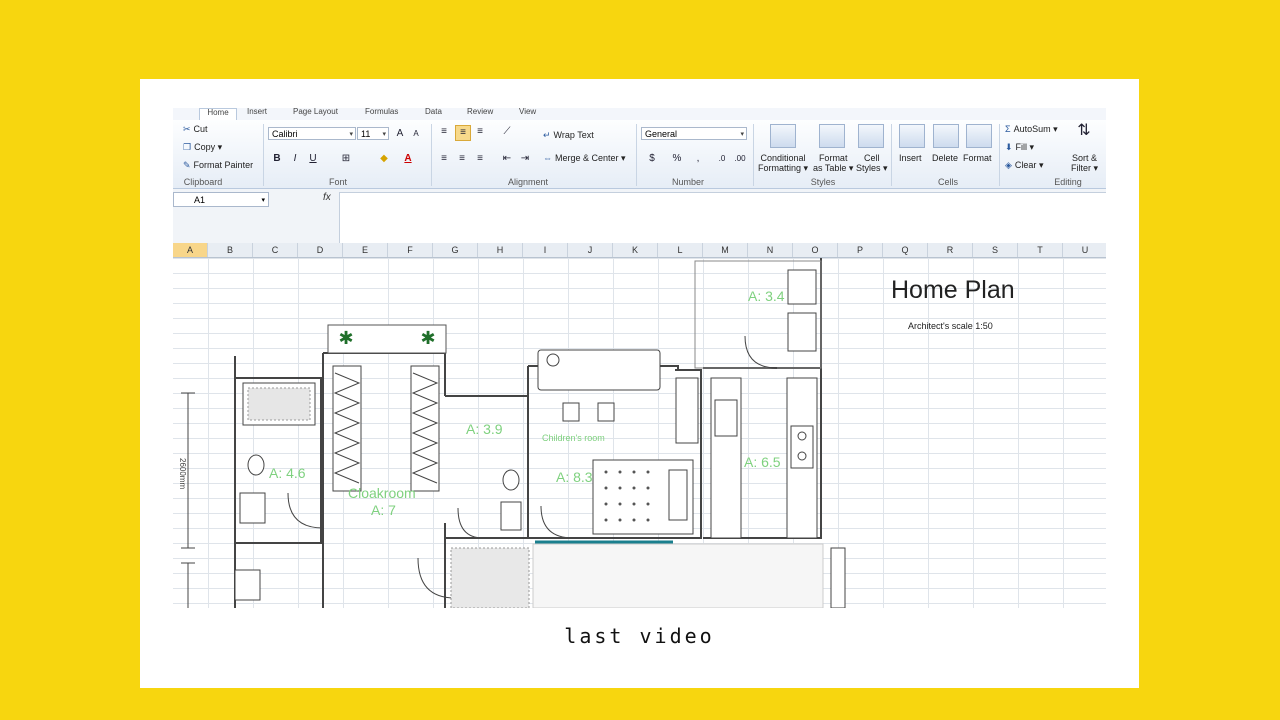 Image resolution: width=1280 pixels, height=720 pixels. Describe the element at coordinates (463, 133) in the screenshot. I see `align-middle-icon: ≡` at that location.